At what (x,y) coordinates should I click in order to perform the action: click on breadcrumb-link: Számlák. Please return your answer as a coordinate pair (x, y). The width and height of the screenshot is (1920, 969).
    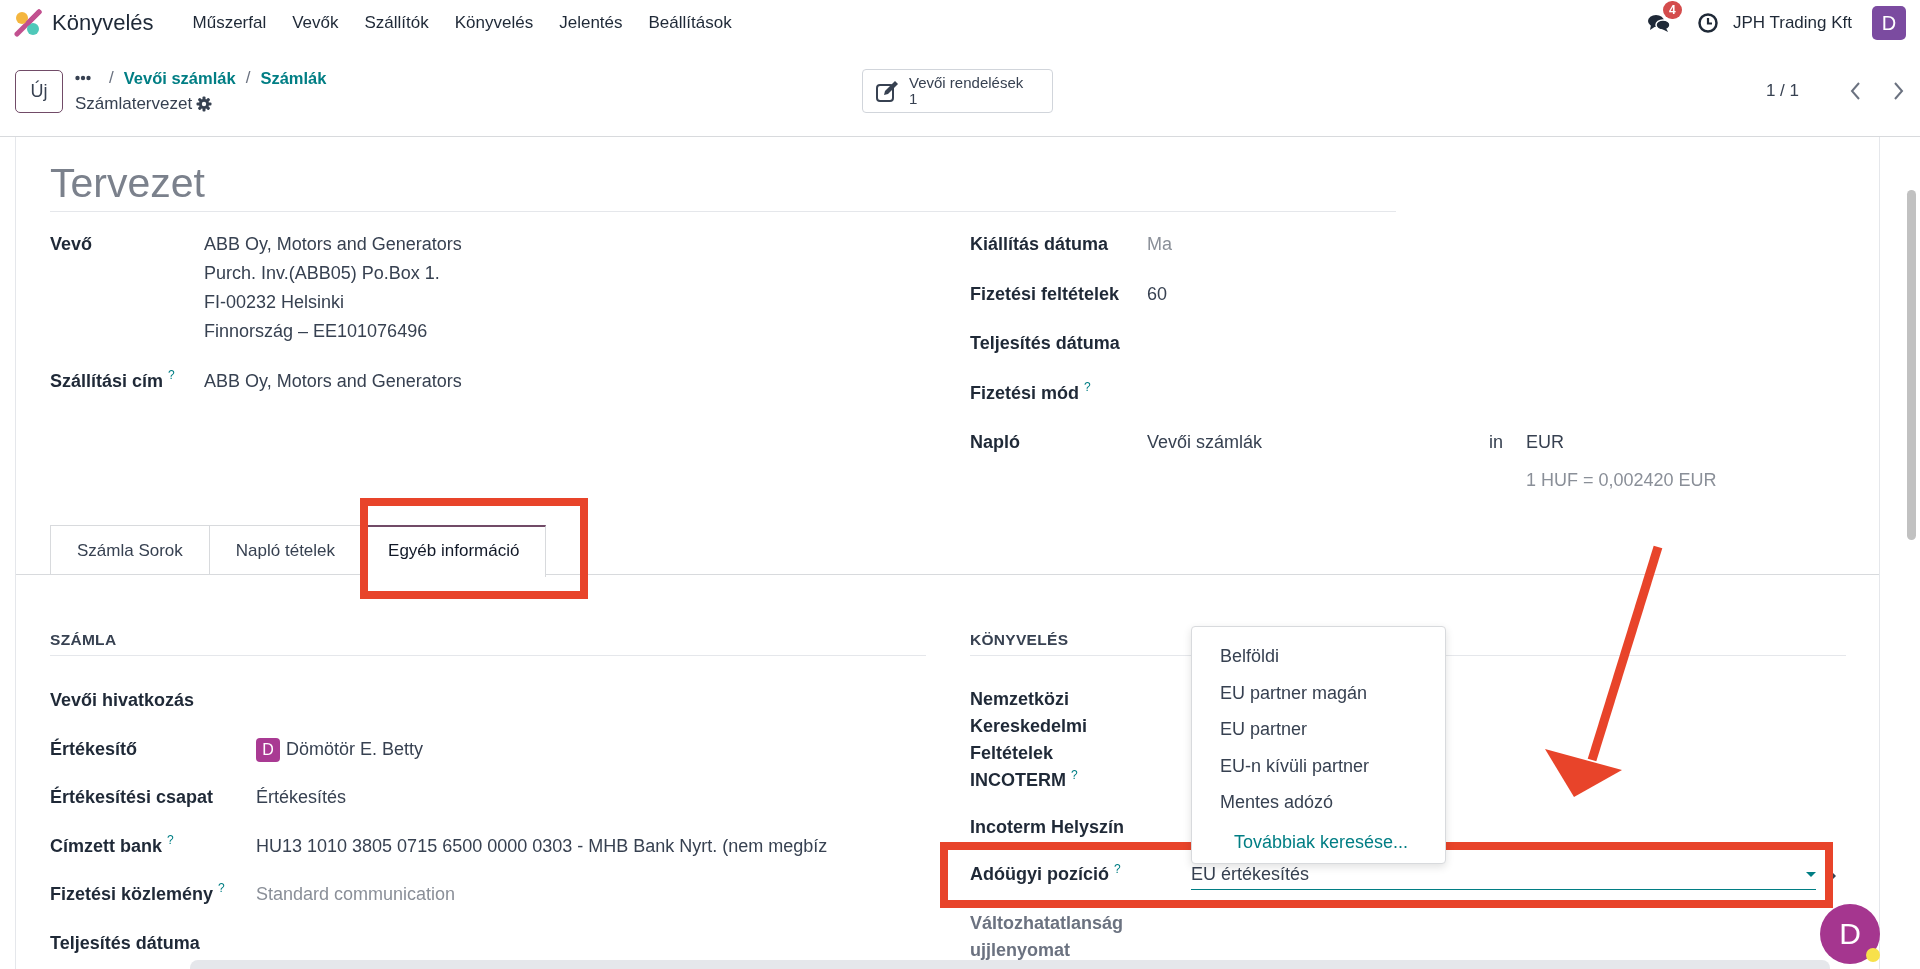
    Looking at the image, I should click on (293, 78).